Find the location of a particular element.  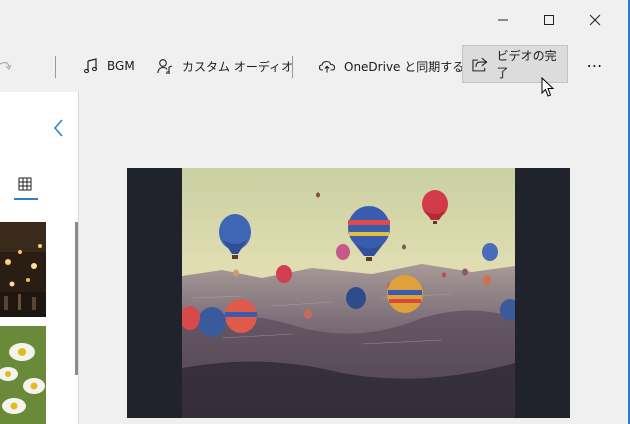

collapse-panel-button is located at coordinates (58, 130).